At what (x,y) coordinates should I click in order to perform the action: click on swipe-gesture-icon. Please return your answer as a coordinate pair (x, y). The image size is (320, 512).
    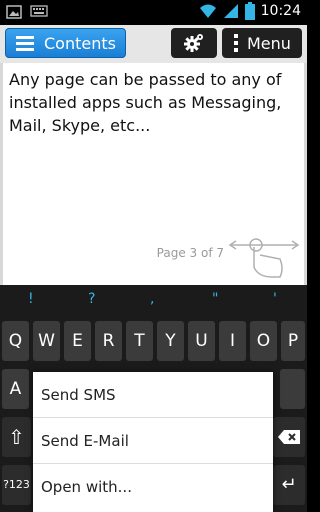
    Looking at the image, I should click on (264, 258).